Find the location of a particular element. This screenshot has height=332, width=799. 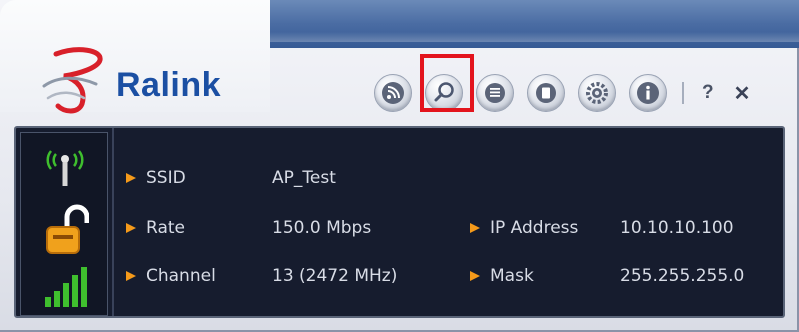

brand-name: Ralink is located at coordinates (169, 85).